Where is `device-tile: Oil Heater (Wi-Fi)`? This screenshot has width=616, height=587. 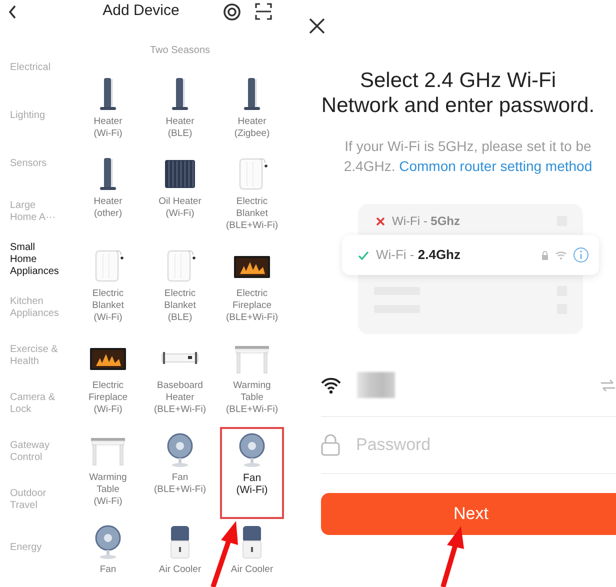
device-tile: Oil Heater (Wi-Fi) is located at coordinates (180, 197).